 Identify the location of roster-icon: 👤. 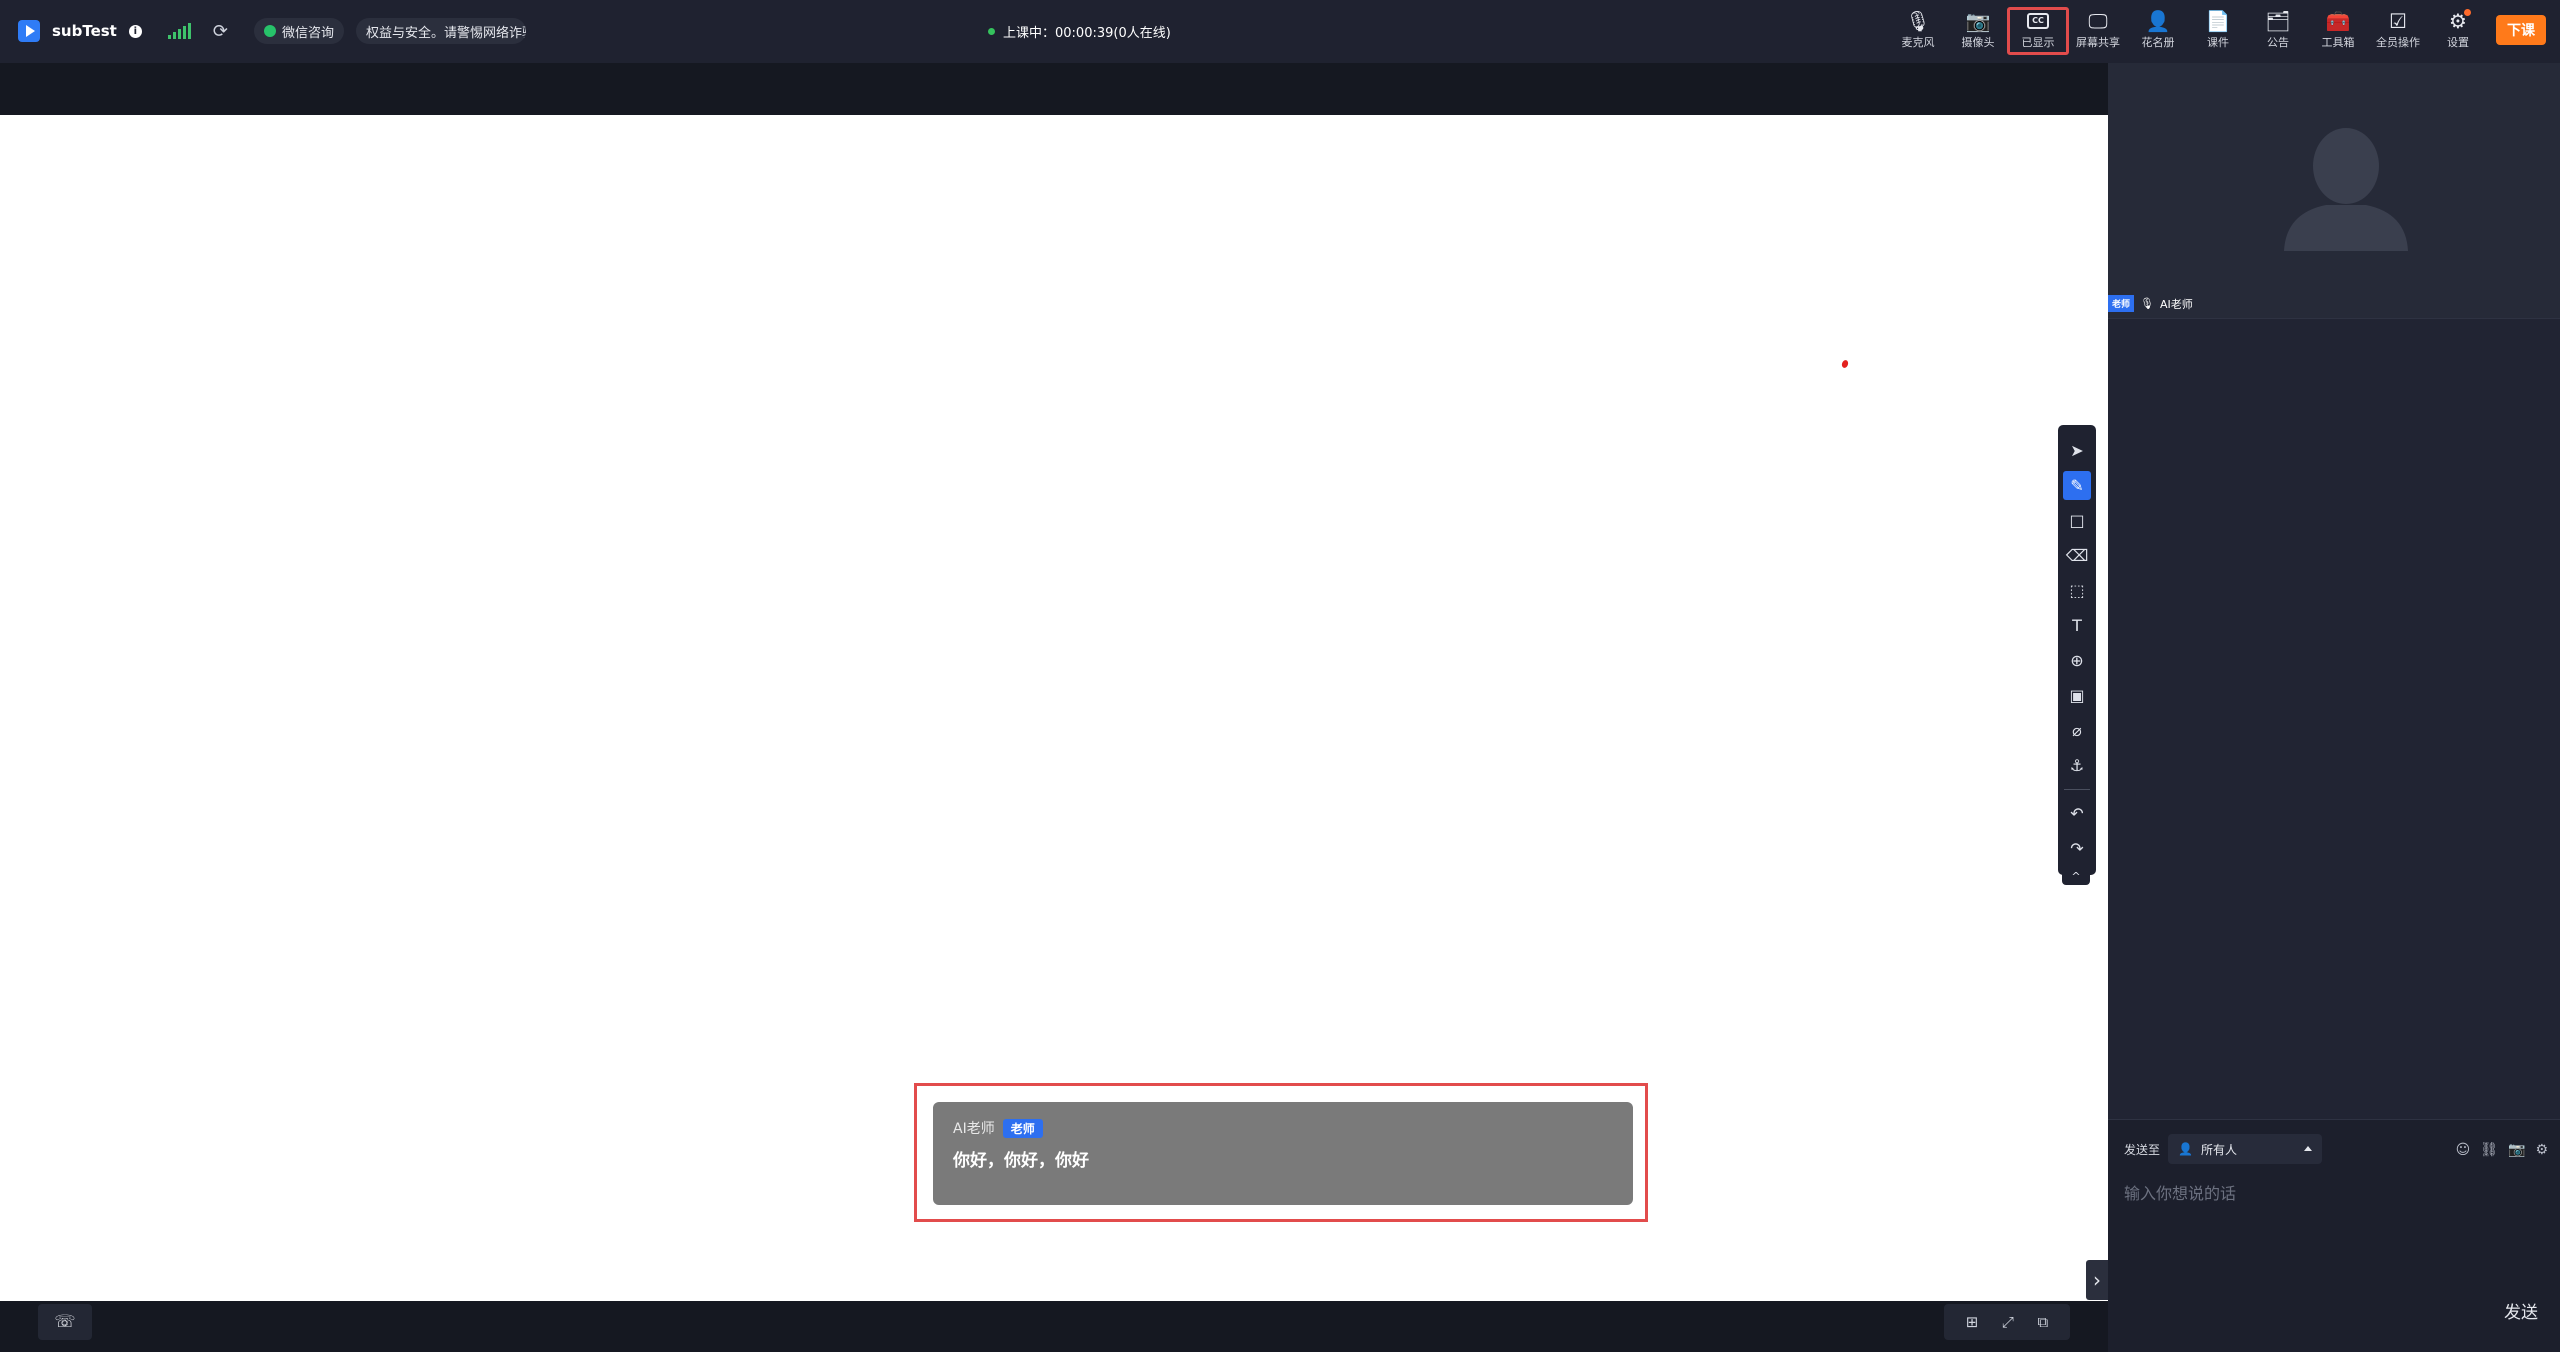
(2158, 21).